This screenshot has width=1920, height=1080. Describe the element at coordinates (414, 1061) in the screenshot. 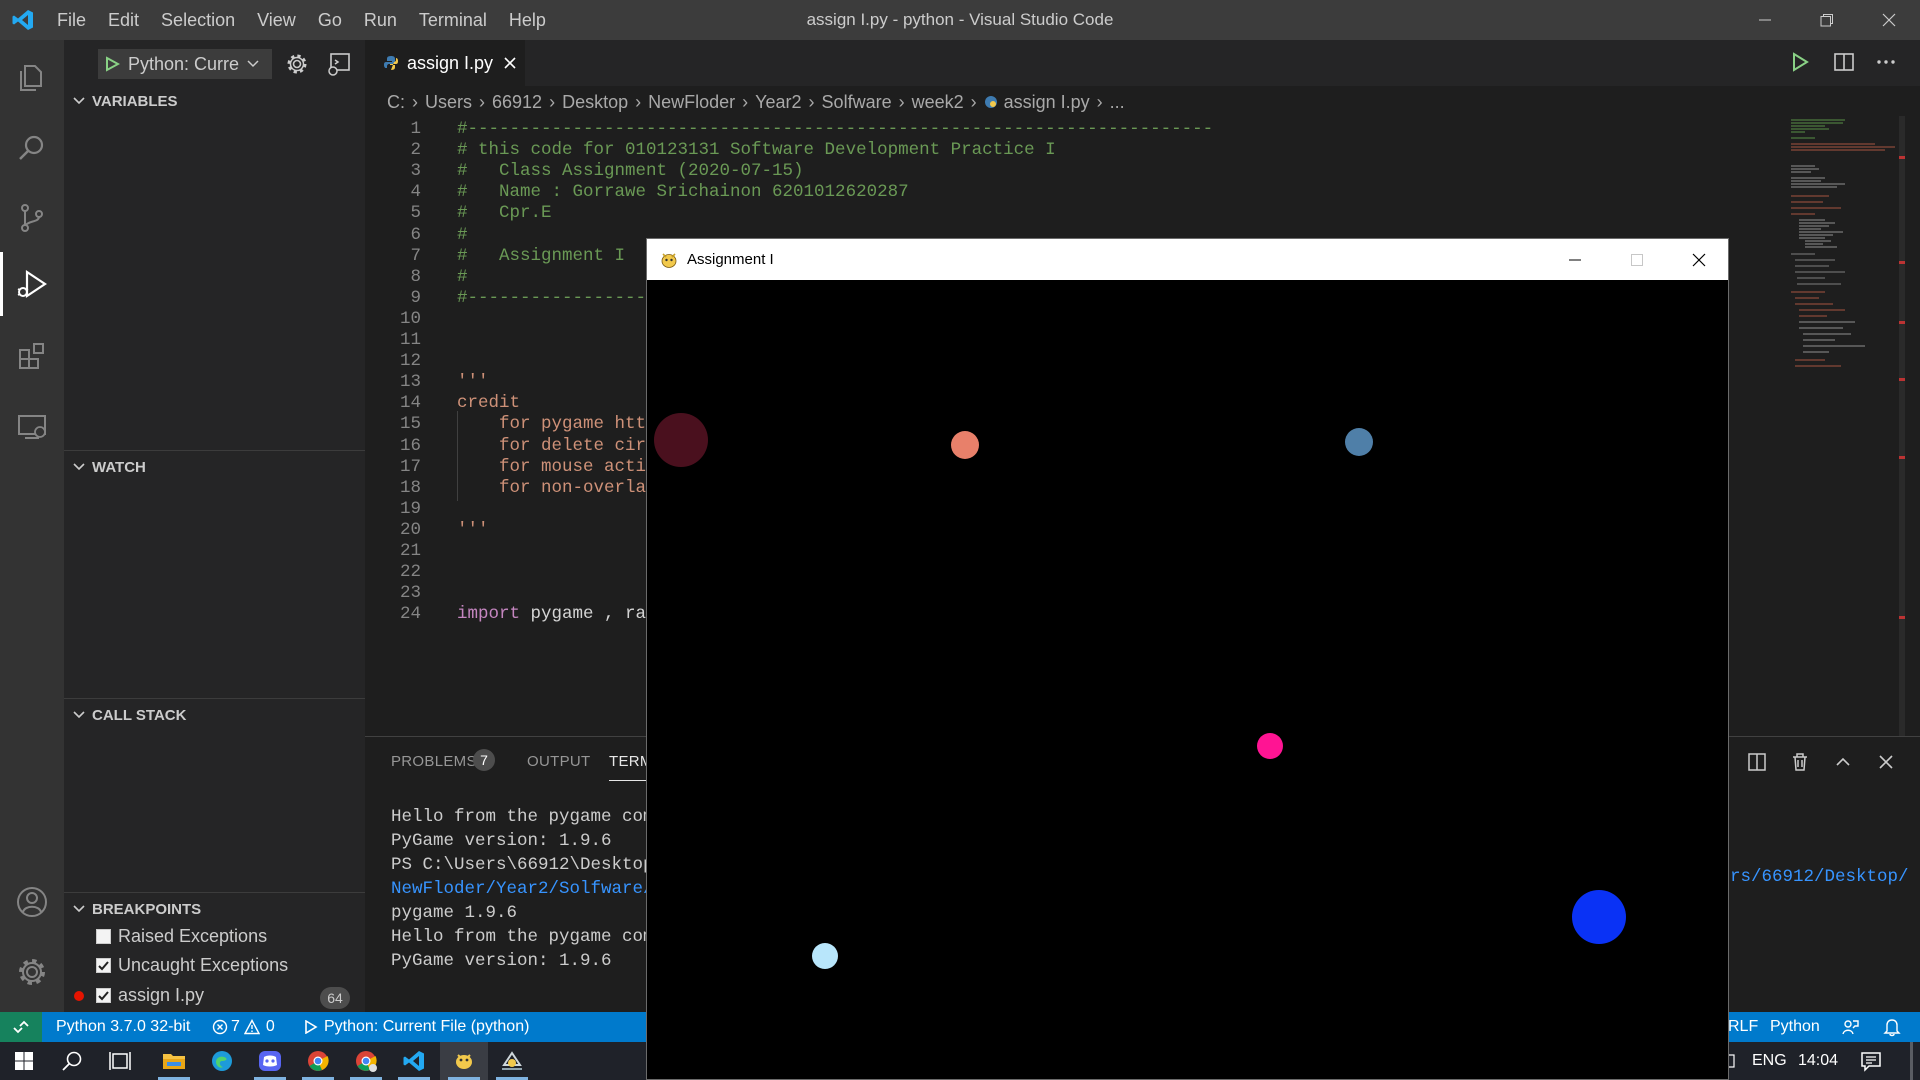

I see `vscode-taskbar-icon` at that location.